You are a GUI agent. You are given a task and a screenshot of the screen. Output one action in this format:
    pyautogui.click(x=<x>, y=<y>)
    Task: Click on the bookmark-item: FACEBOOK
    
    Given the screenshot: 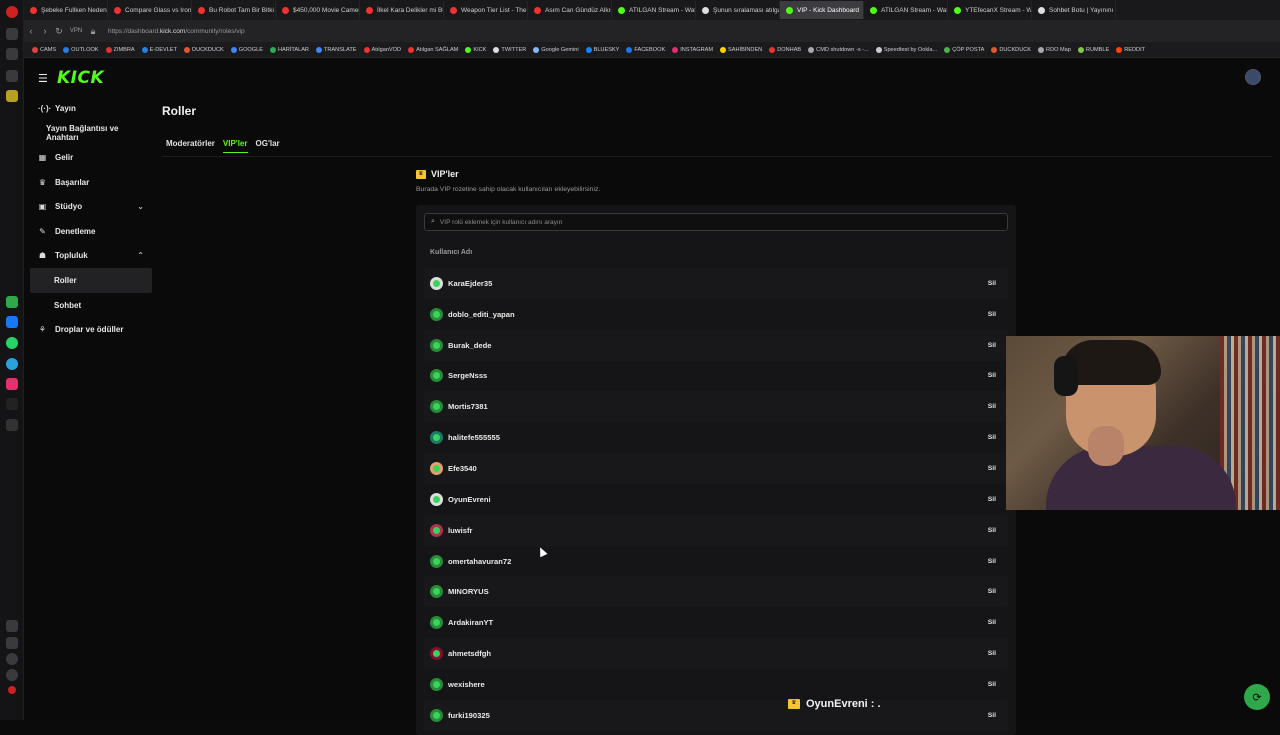 What is the action you would take?
    pyautogui.click(x=645, y=49)
    